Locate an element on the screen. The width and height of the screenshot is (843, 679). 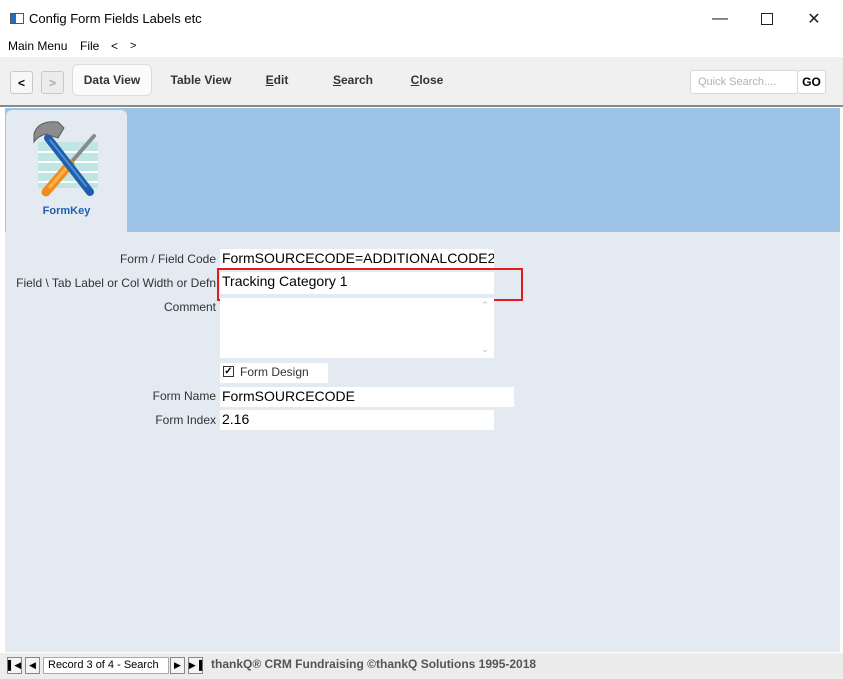
maximize-button is located at coordinates (767, 19).